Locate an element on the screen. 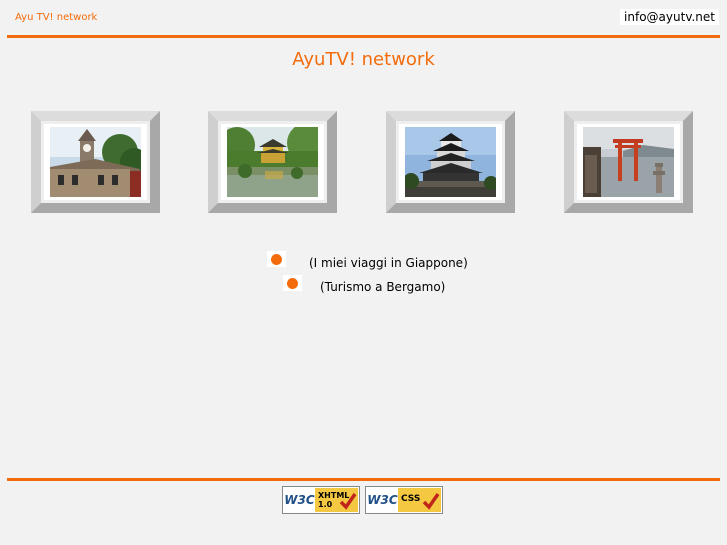 The image size is (727, 545). page-title: AyuTV! network is located at coordinates (363, 59).